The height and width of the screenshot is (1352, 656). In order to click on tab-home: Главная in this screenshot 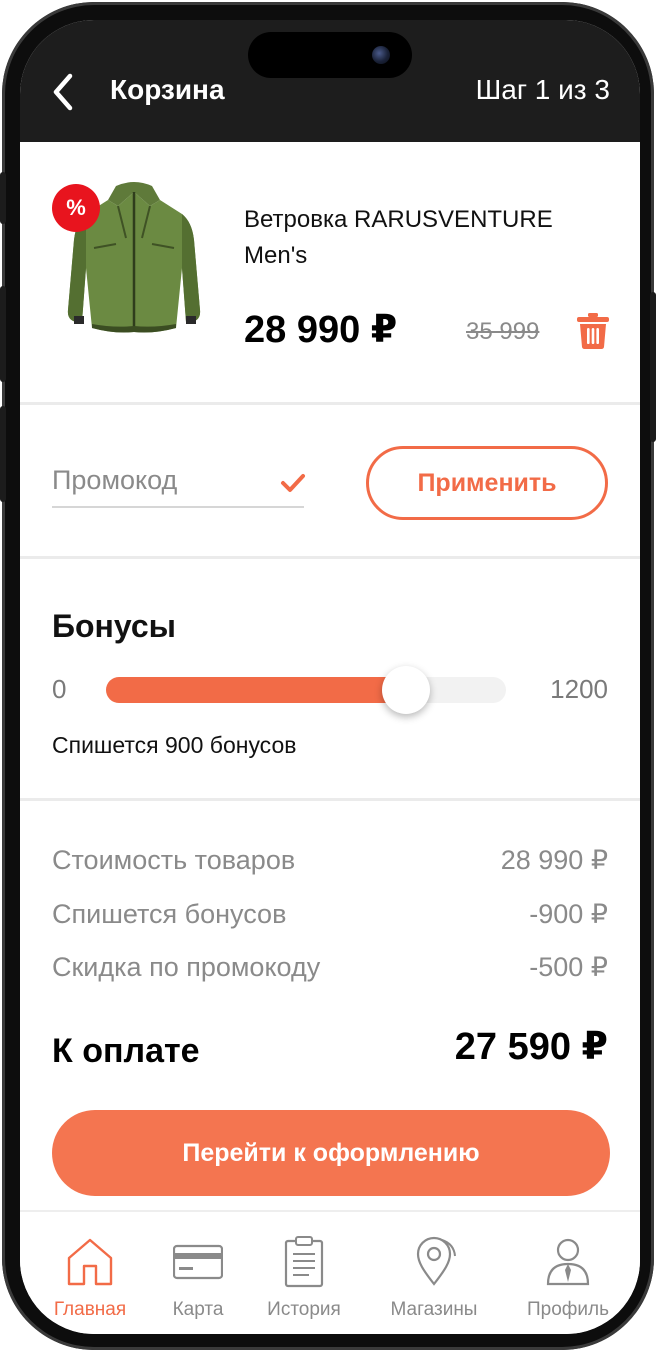, I will do `click(90, 1273)`.